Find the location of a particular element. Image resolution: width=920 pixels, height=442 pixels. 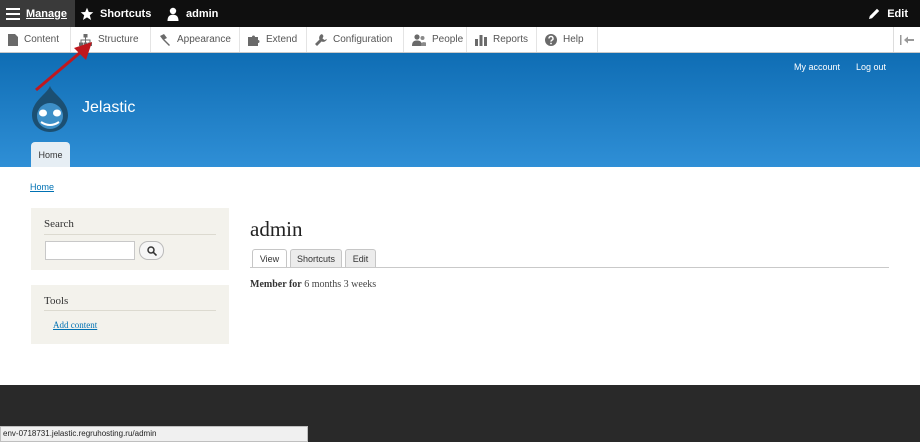

chart-icon is located at coordinates (481, 40).